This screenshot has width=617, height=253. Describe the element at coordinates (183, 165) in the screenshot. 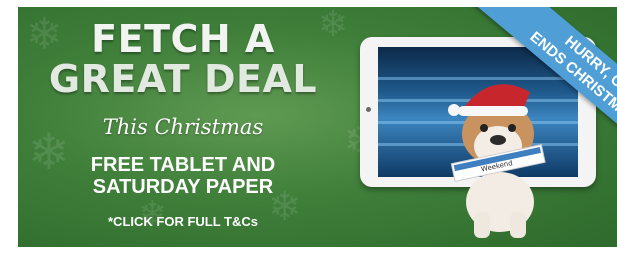

I see `offer-line-1: FREE TABLET AND` at that location.